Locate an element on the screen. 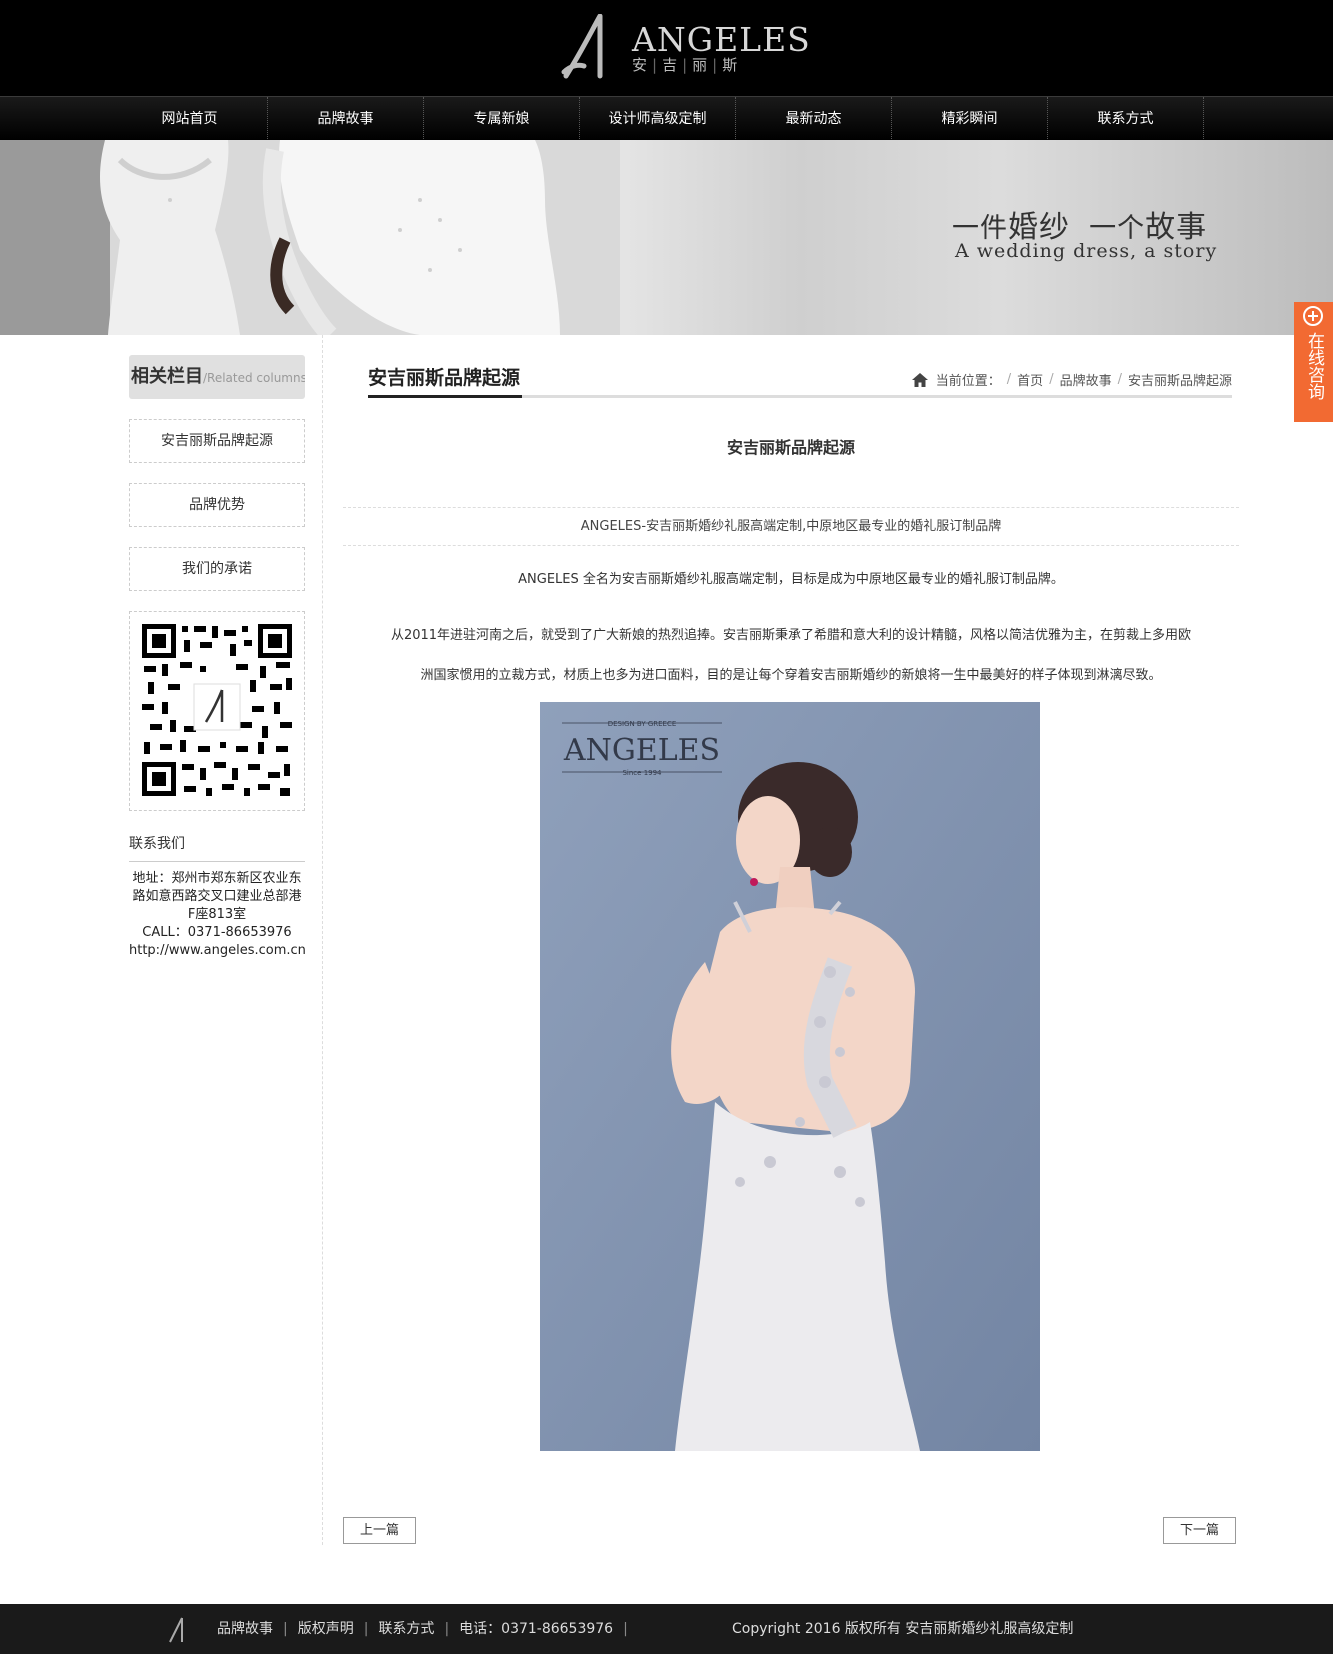  logo-sub-char: 斯 is located at coordinates (730, 65).